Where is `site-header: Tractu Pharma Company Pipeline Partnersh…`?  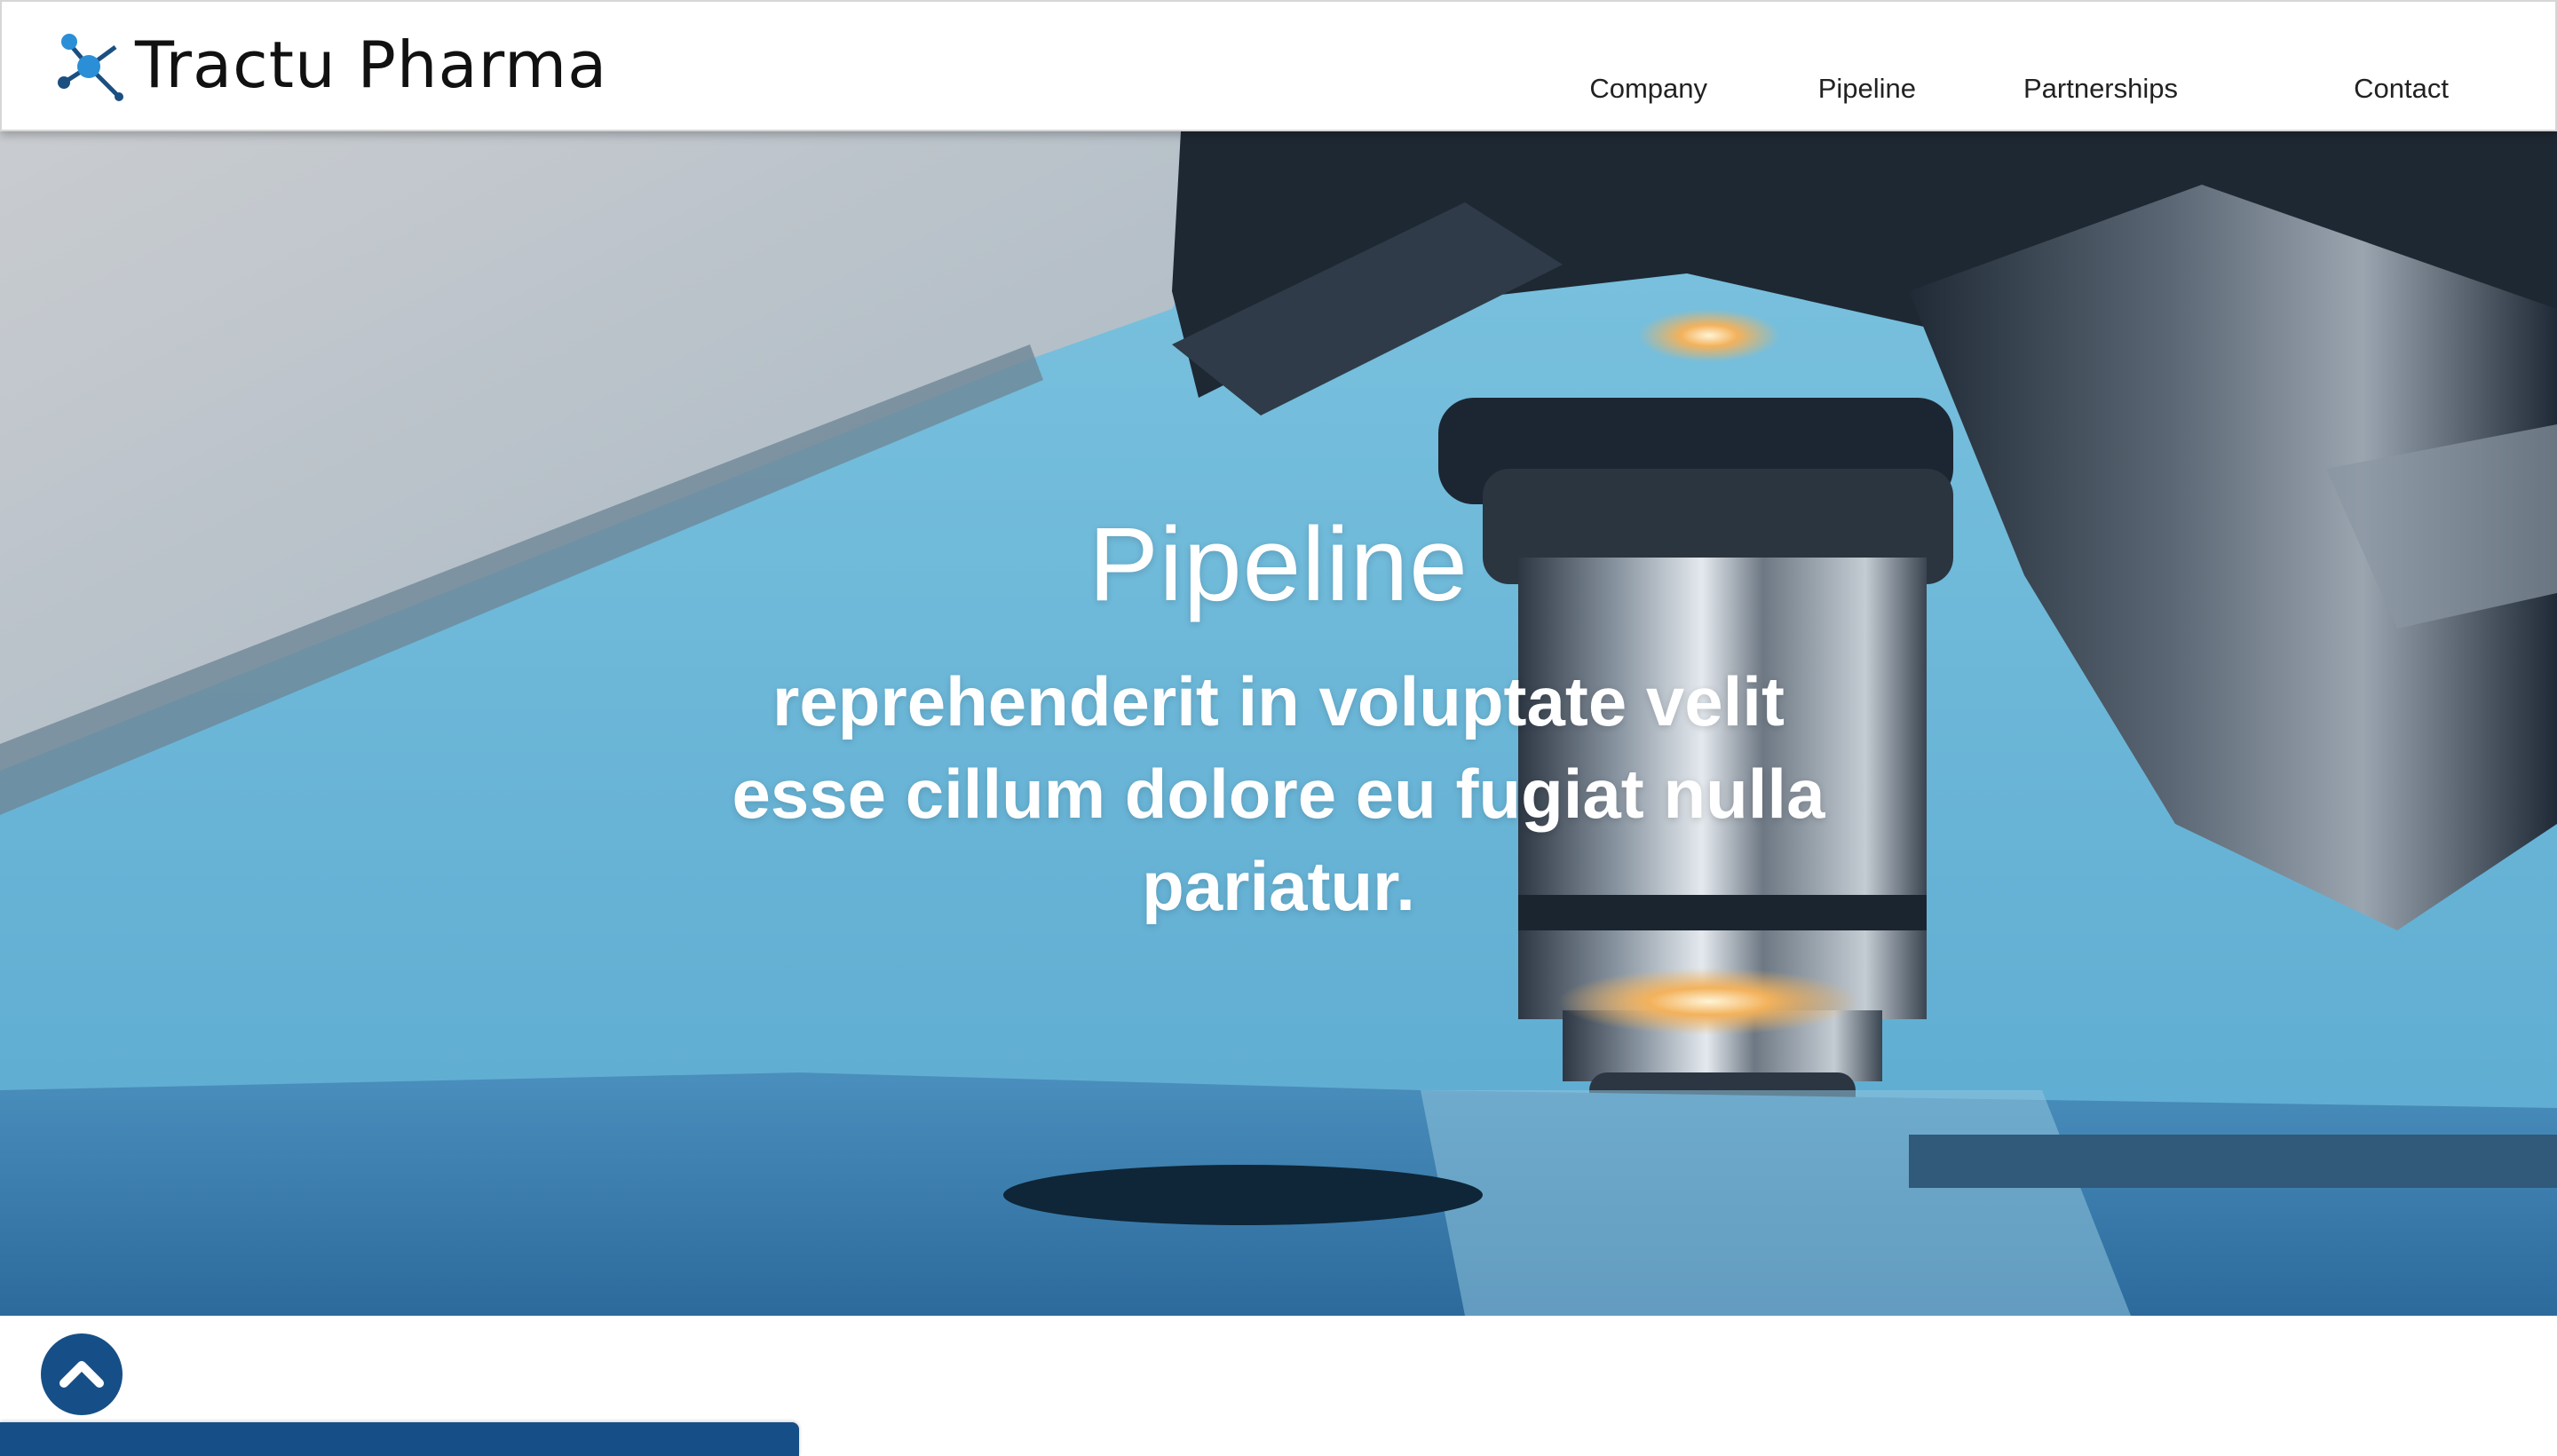
site-header: Tractu Pharma Company Pipeline Partnersh… is located at coordinates (1278, 65).